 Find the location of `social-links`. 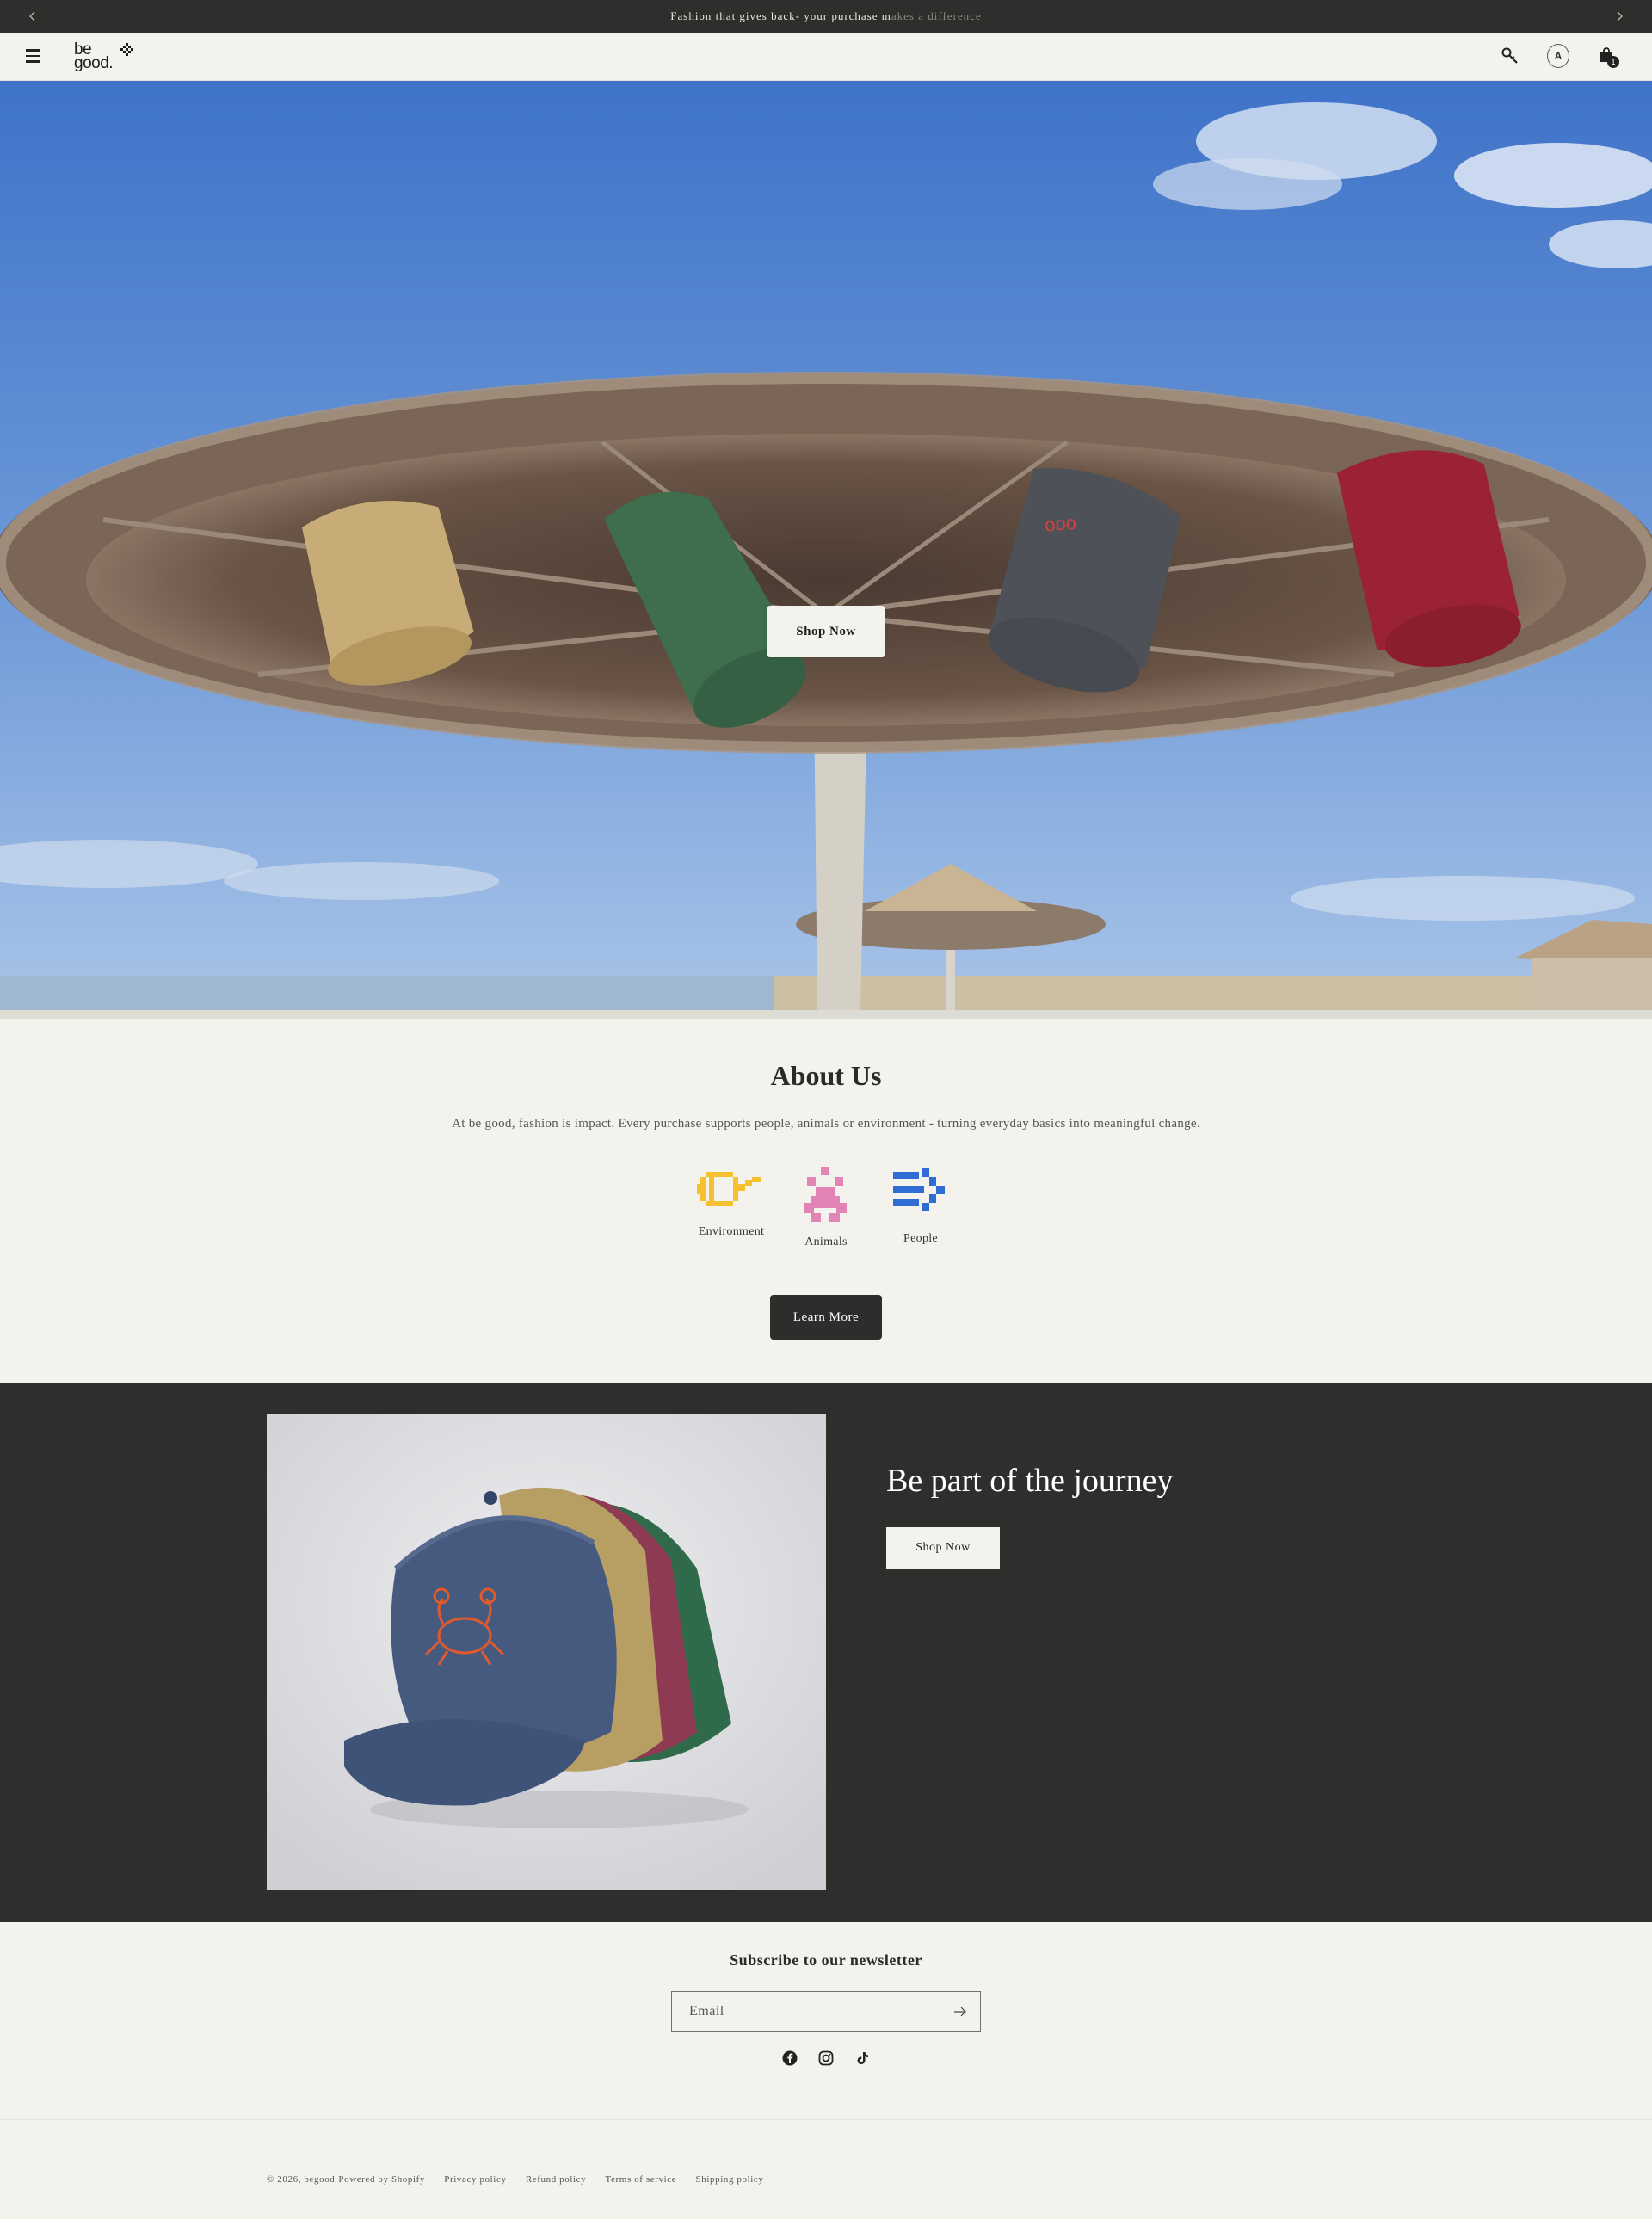

social-links is located at coordinates (826, 2058).